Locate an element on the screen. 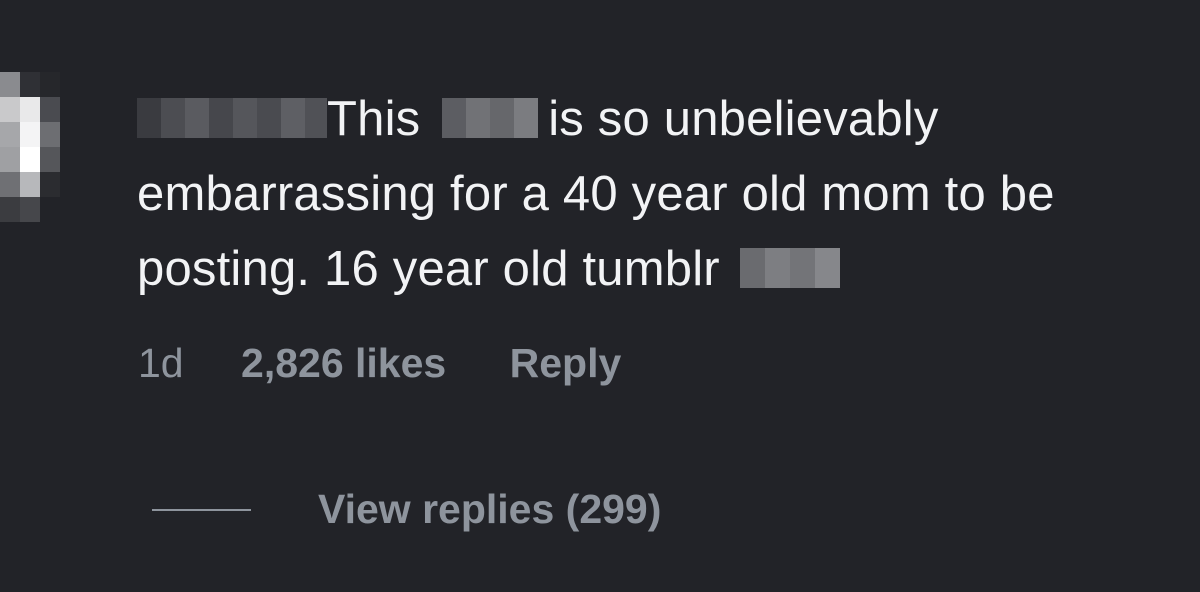 This screenshot has height=592, width=1200. comment-meta: 1d 2,826 likes Reply is located at coordinates (379, 363).